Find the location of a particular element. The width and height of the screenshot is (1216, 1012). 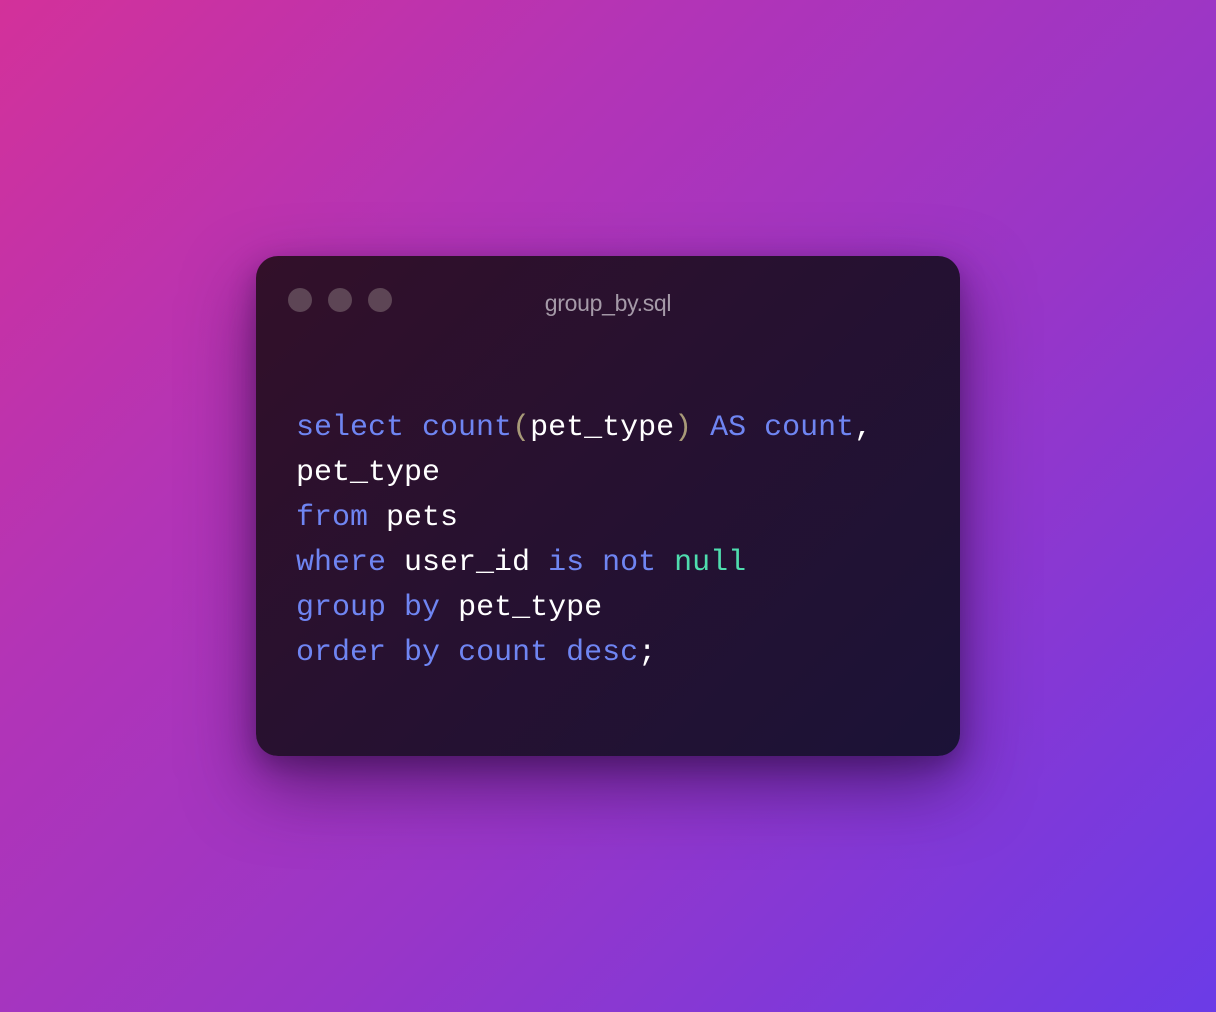

code-token-kw: from is located at coordinates (332, 518).